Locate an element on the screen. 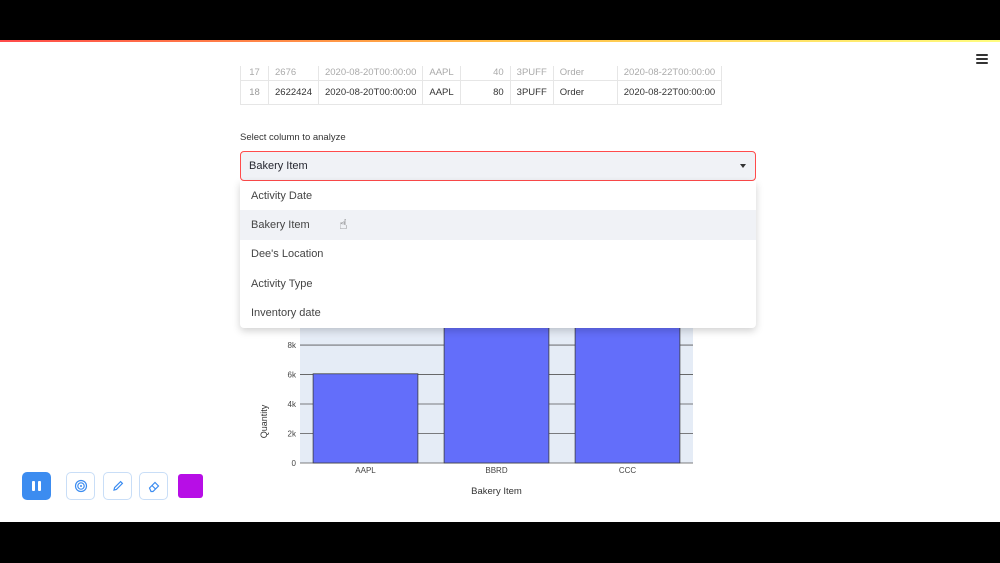 The height and width of the screenshot is (563, 1000). select-label: Select column to analyze is located at coordinates (293, 137).